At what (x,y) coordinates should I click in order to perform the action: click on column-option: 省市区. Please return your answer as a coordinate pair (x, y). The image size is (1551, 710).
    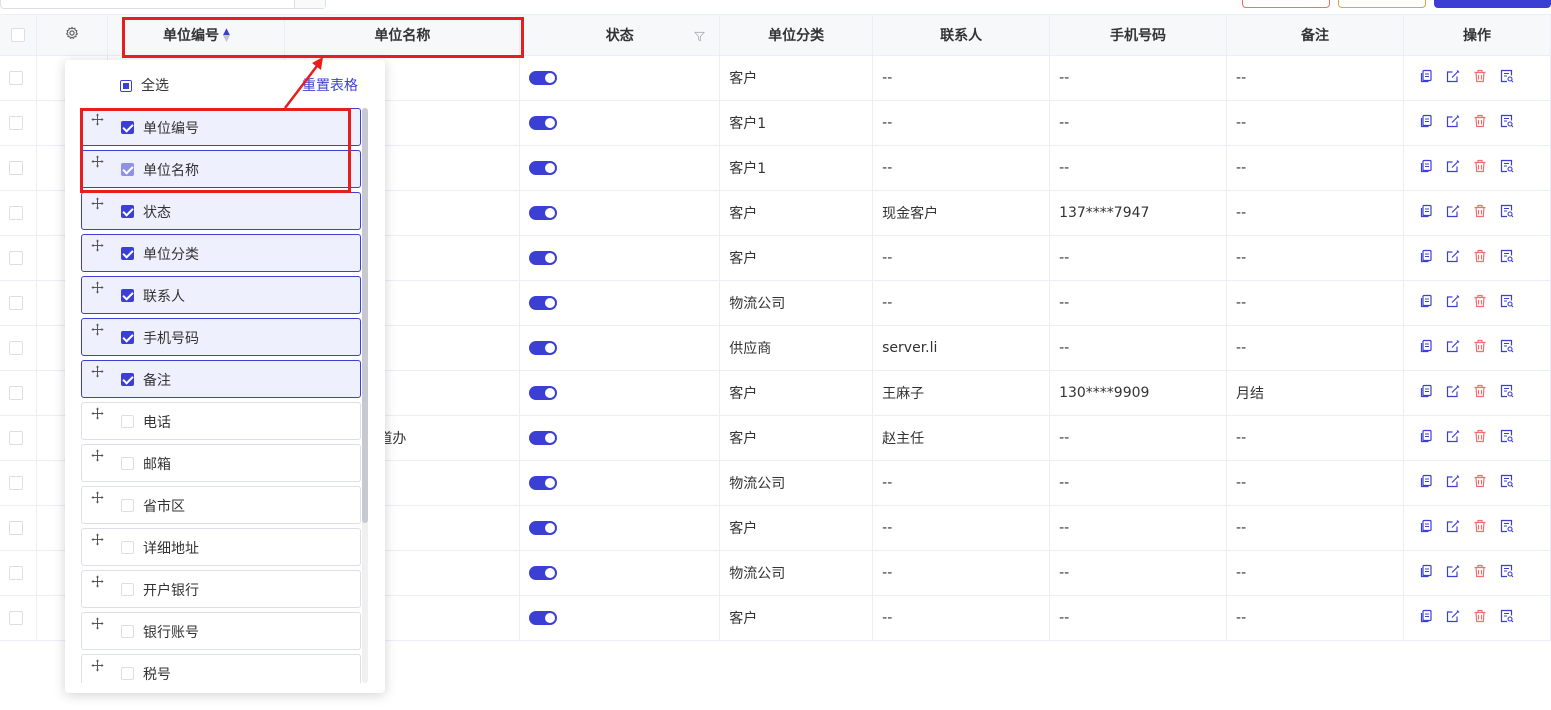
    Looking at the image, I should click on (221, 505).